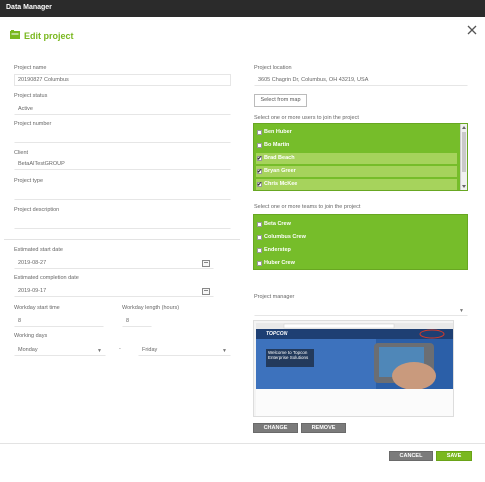 Image resolution: width=485 pixels, height=482 pixels. Describe the element at coordinates (43, 80) in the screenshot. I see `project-name-value: 20190827 Columbus` at that location.